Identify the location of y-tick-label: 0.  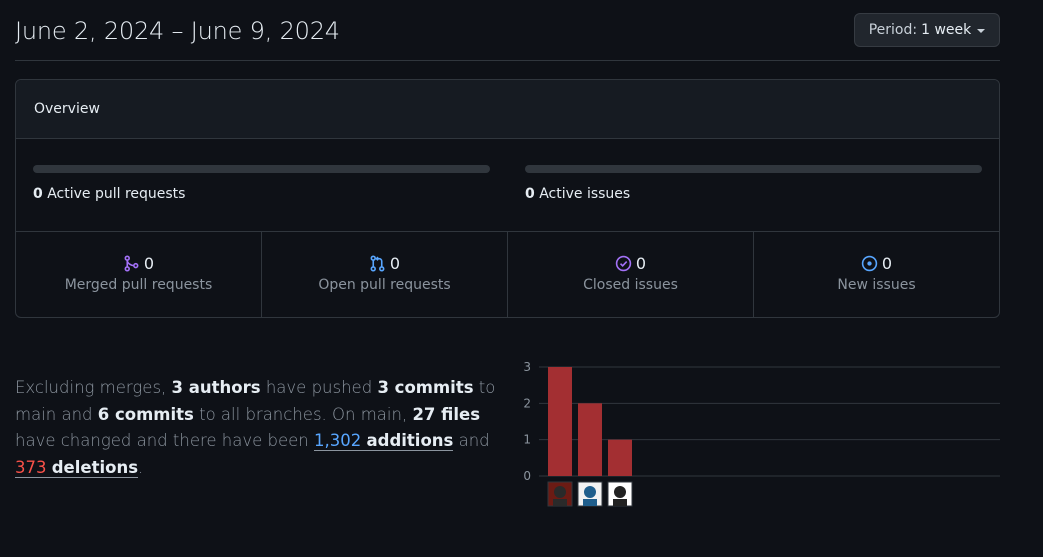
(527, 476).